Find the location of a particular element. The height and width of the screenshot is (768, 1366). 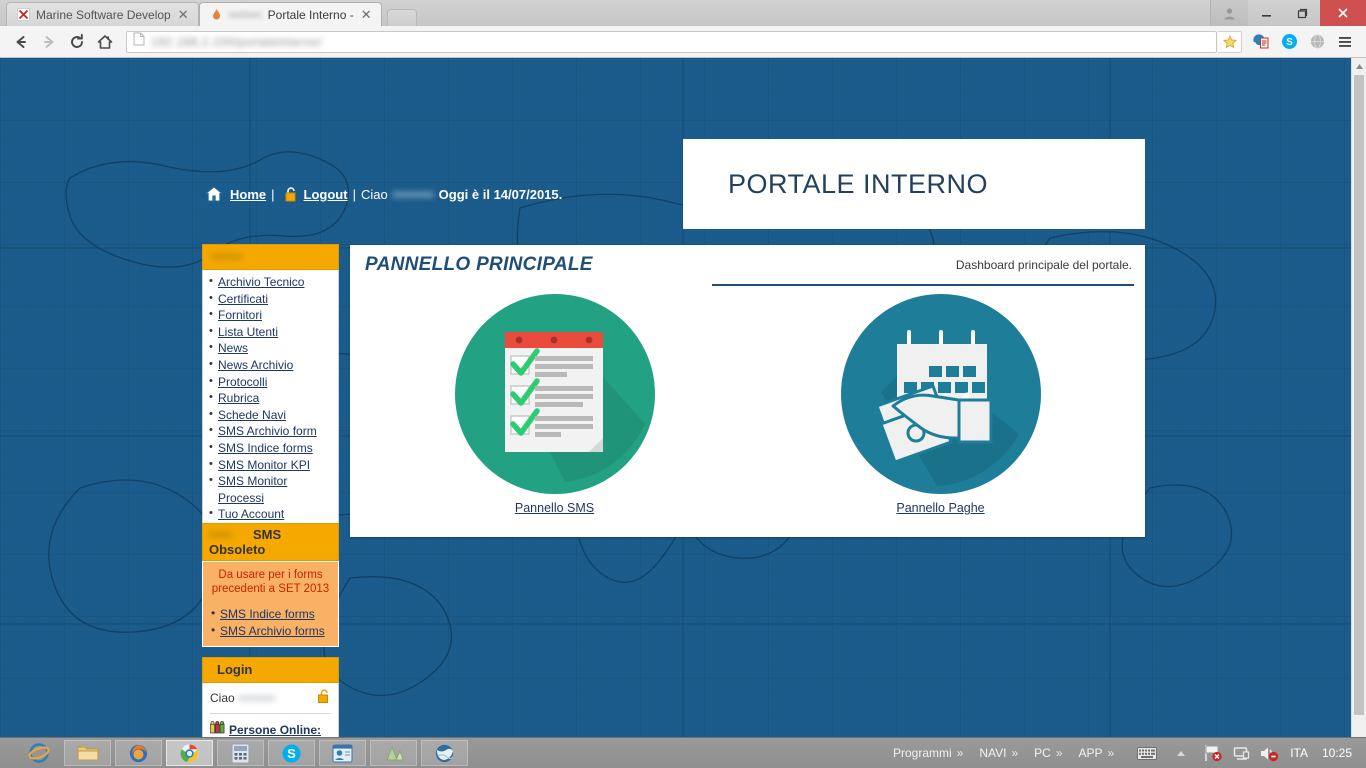

restore-button is located at coordinates (1302, 13).